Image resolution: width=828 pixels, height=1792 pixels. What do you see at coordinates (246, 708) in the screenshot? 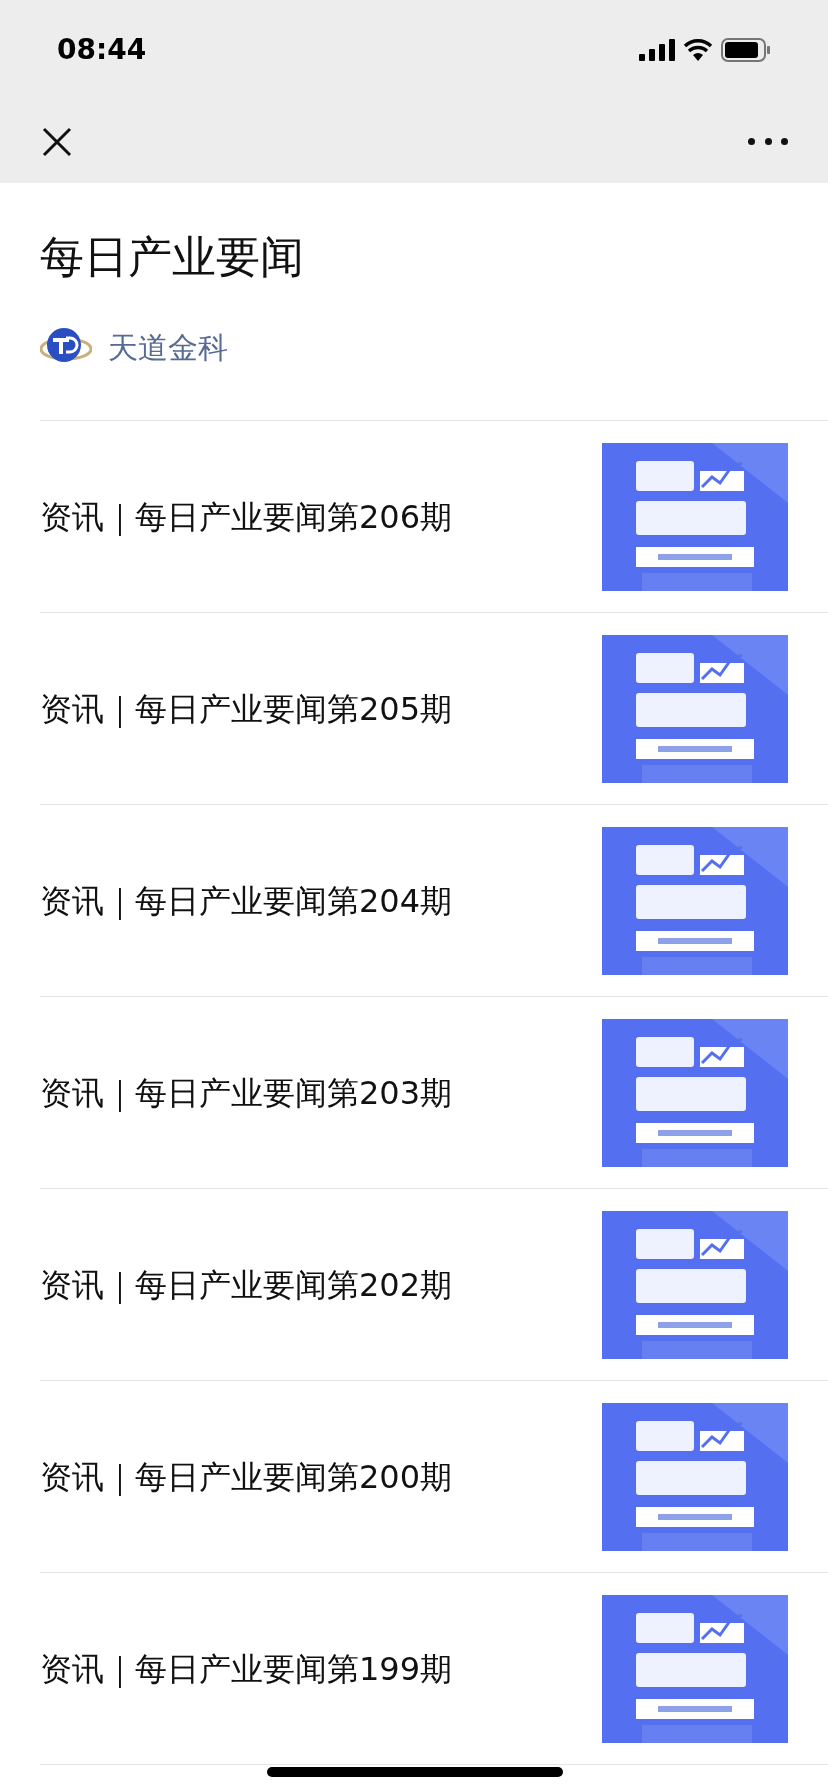
I see `article-title-link: 资讯｜每日产业要闻第205期` at bounding box center [246, 708].